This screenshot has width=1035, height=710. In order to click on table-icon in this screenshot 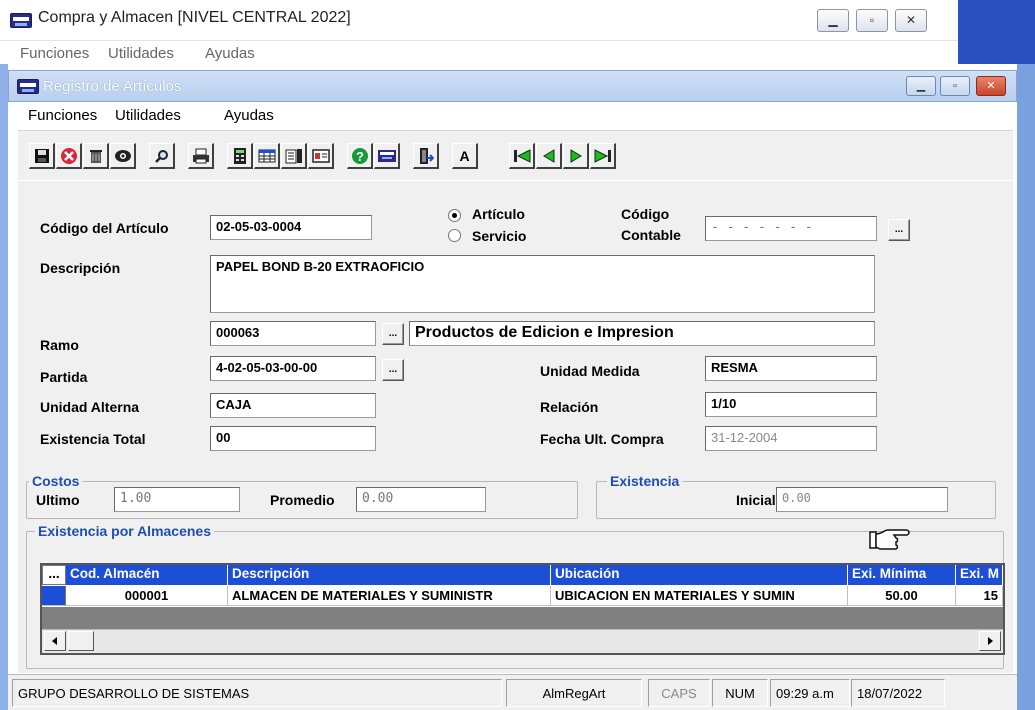, I will do `click(266, 155)`.